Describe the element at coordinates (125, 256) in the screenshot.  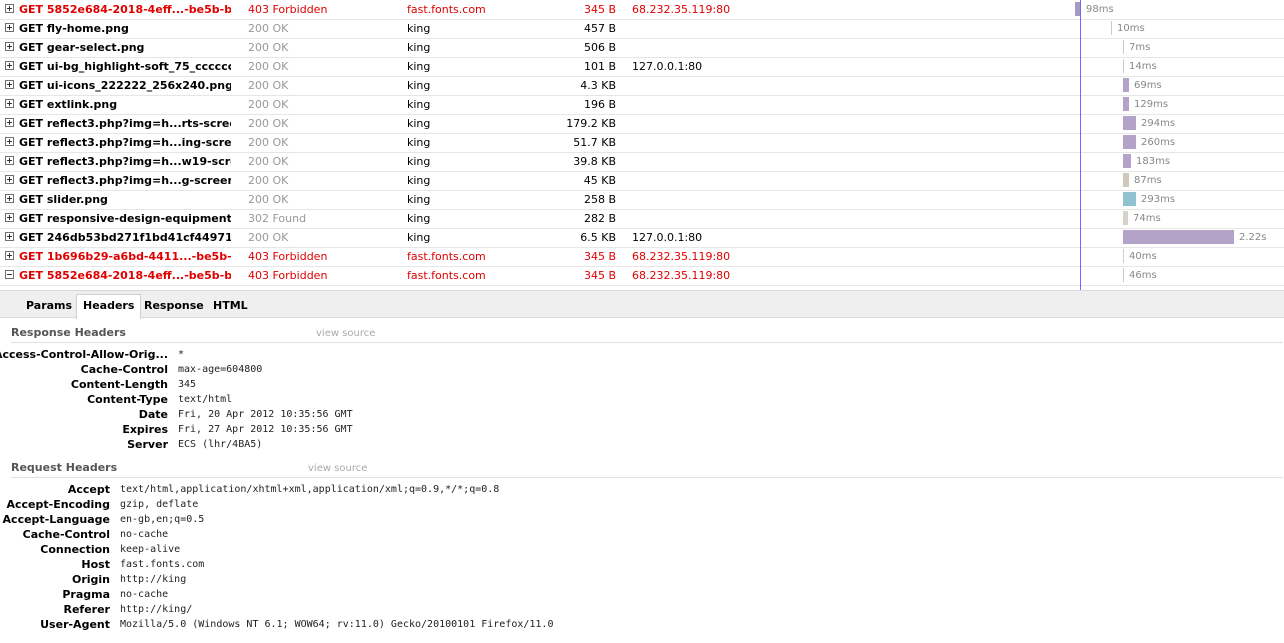
I see `request-url: GET 1b696b29-a6bd-4411...-be5b-b8c` at that location.